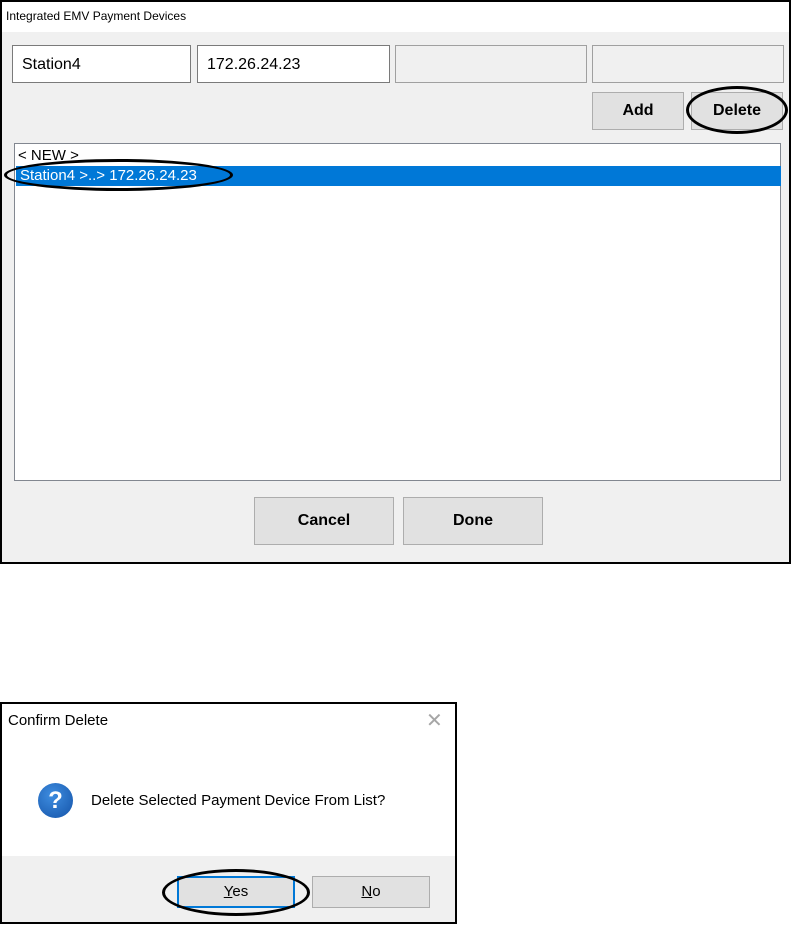 This screenshot has width=793, height=926. I want to click on done-button: Done, so click(473, 521).